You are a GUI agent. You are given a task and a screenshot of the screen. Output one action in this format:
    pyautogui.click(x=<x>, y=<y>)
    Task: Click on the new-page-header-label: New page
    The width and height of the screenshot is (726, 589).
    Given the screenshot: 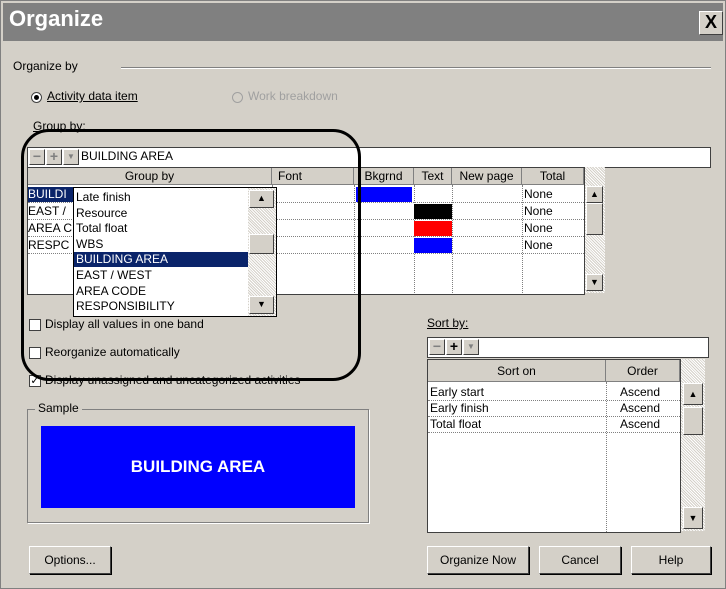 What is the action you would take?
    pyautogui.click(x=486, y=176)
    